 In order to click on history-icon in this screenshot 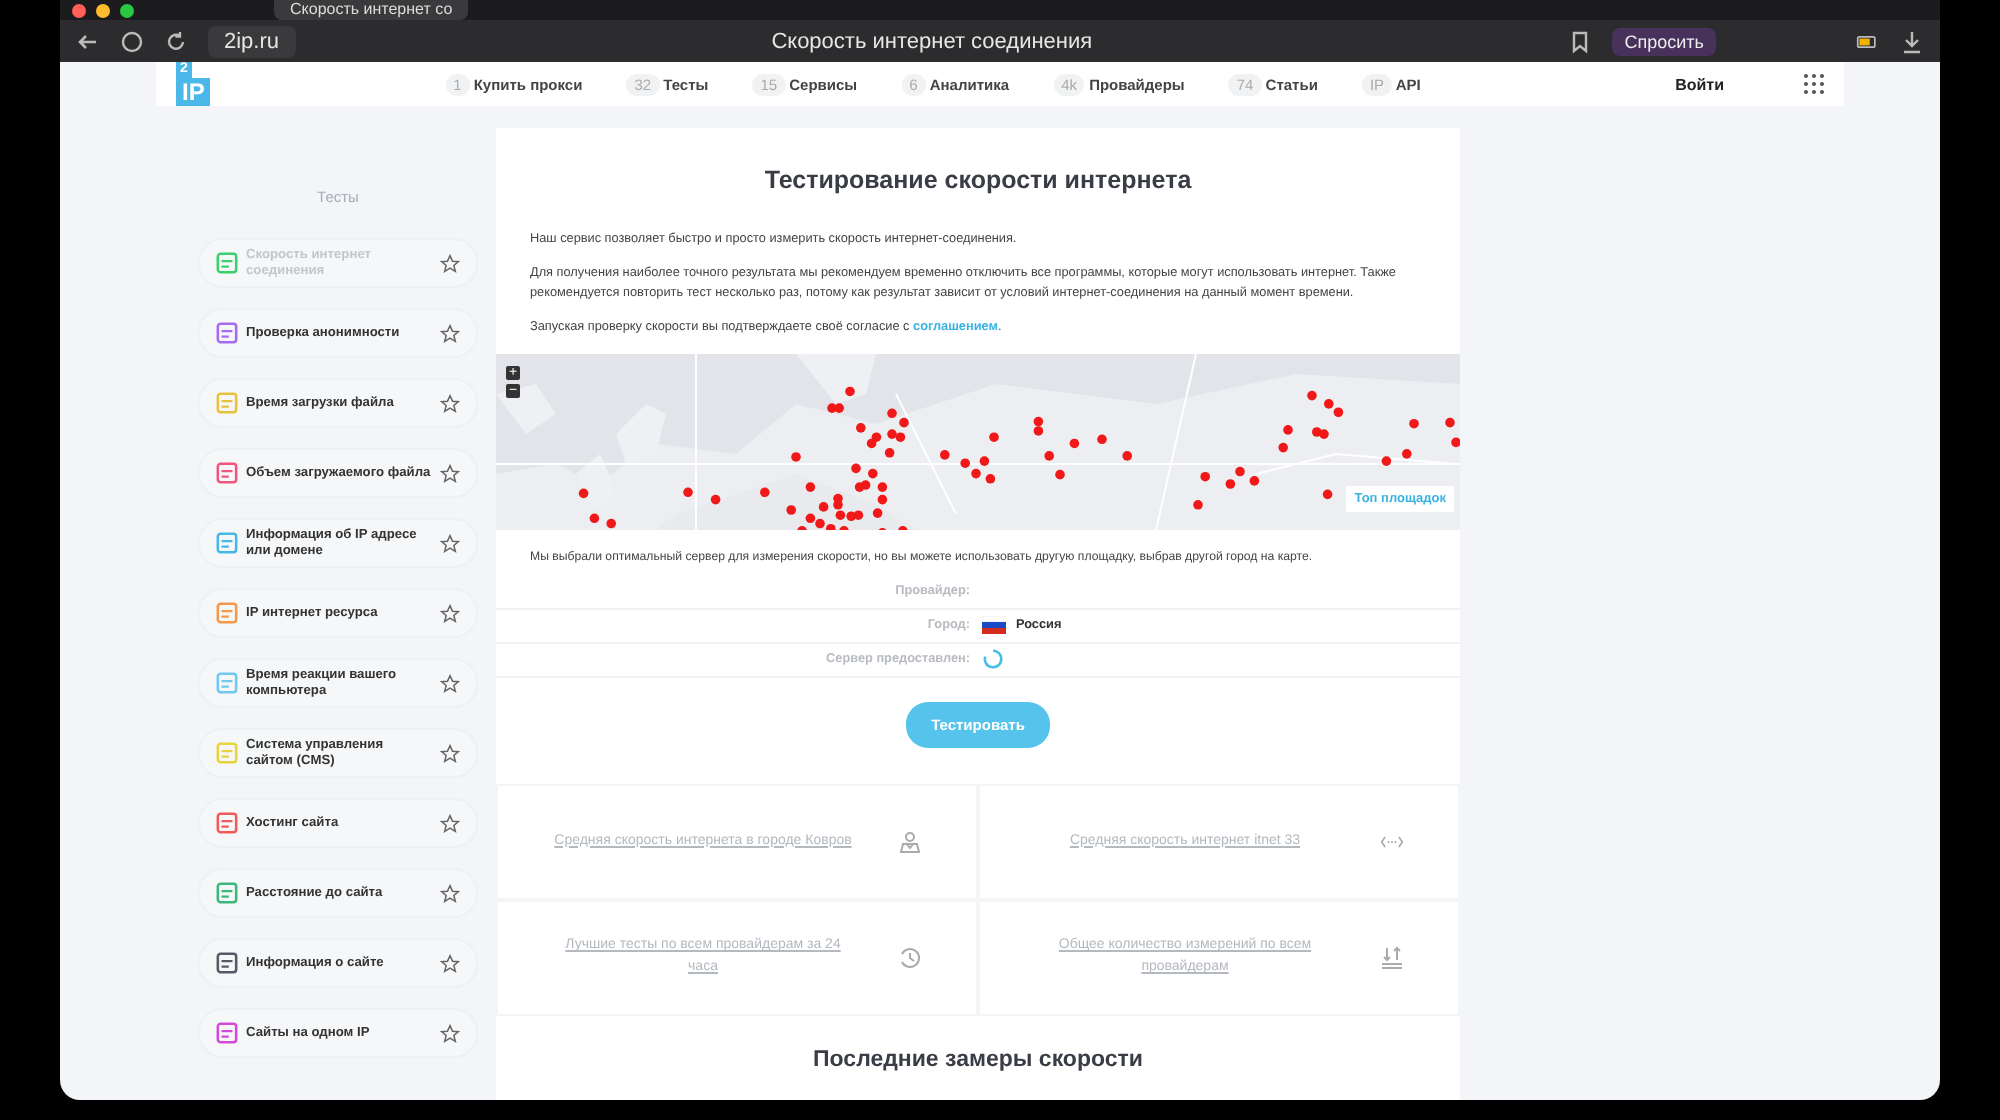, I will do `click(909, 957)`.